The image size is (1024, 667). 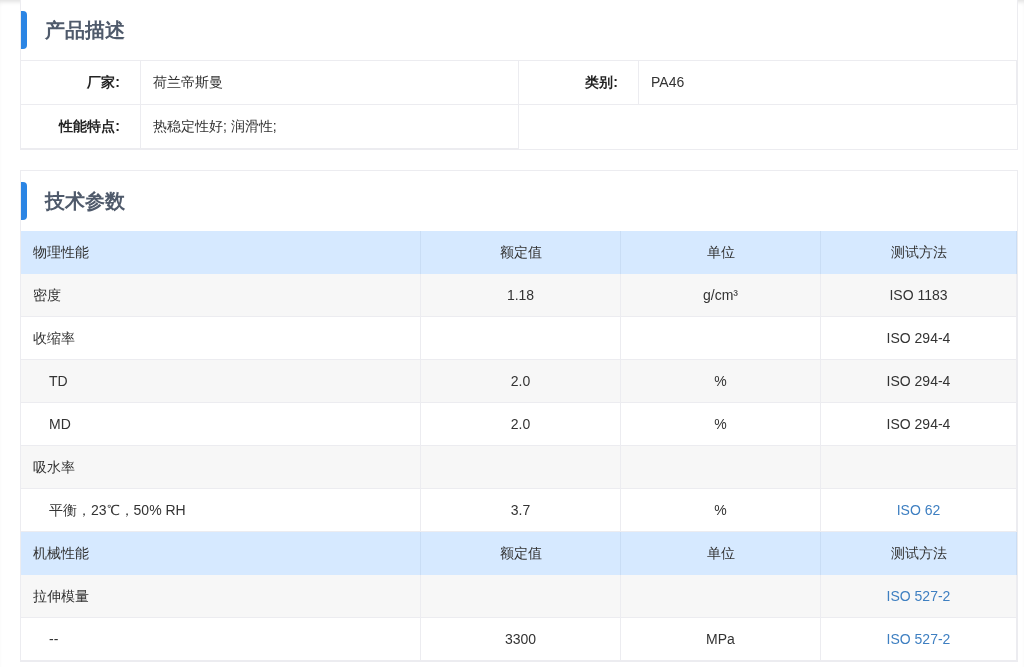 What do you see at coordinates (85, 30) in the screenshot?
I see `section-title: 产品描述` at bounding box center [85, 30].